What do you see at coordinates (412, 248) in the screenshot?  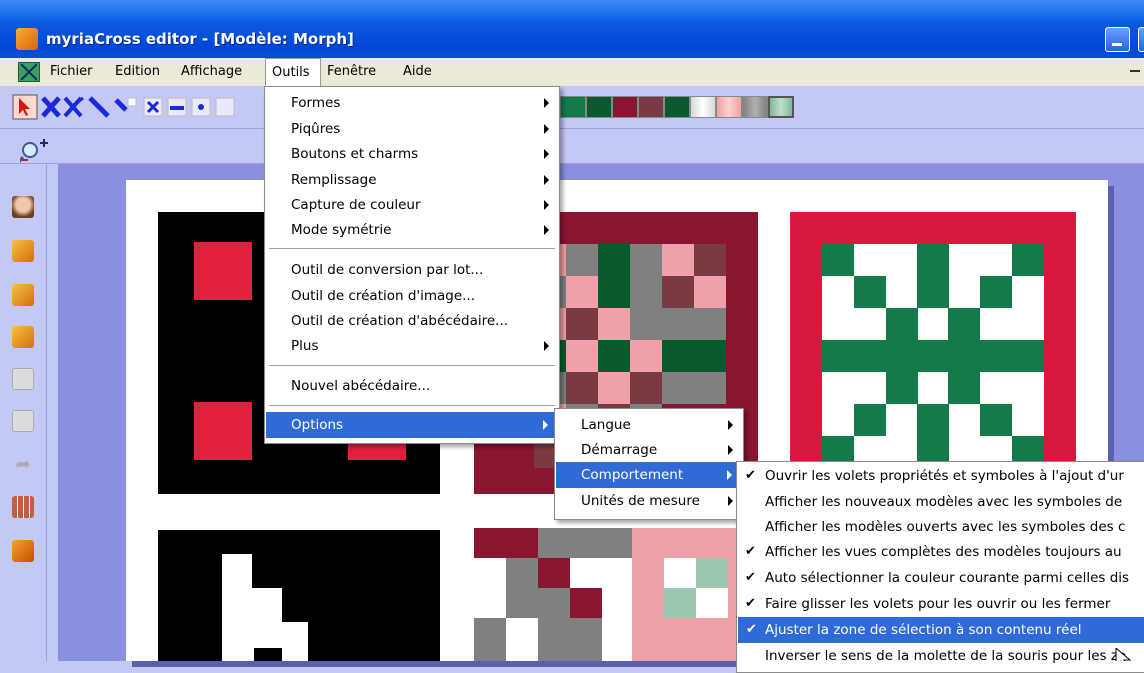 I see `menu-separator` at bounding box center [412, 248].